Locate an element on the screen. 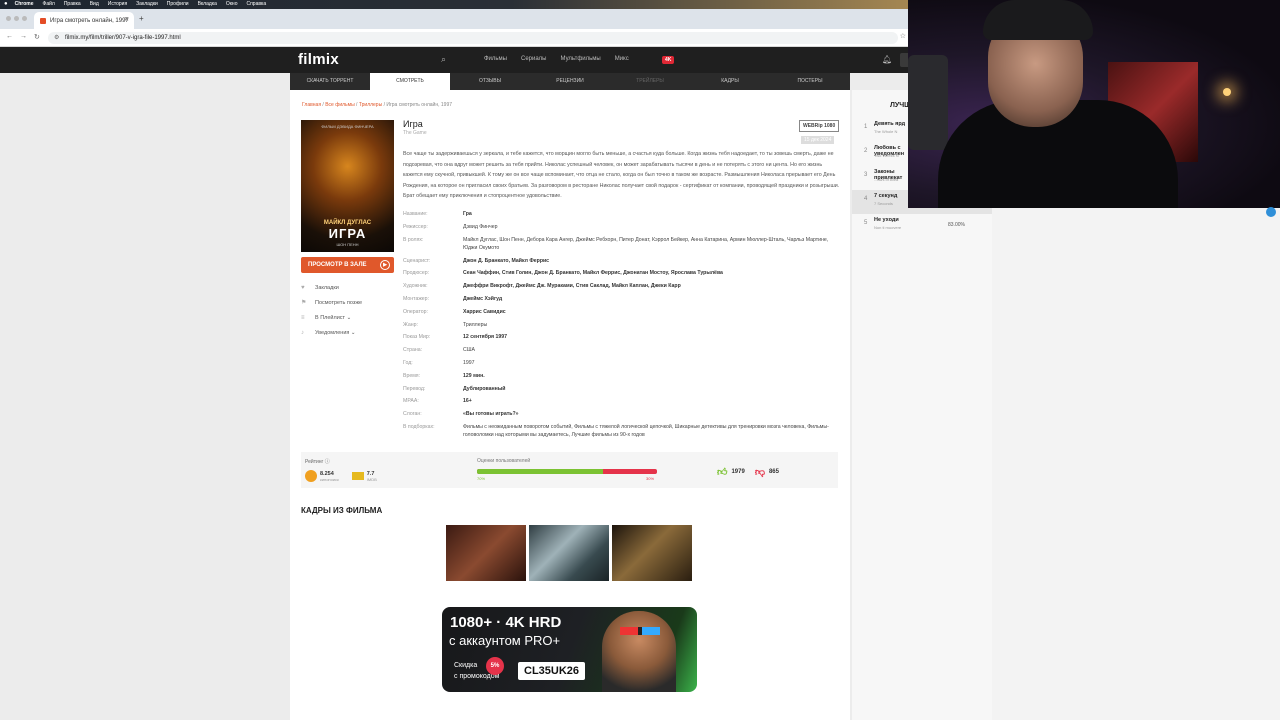  menu-item: Файл is located at coordinates (49, 4).